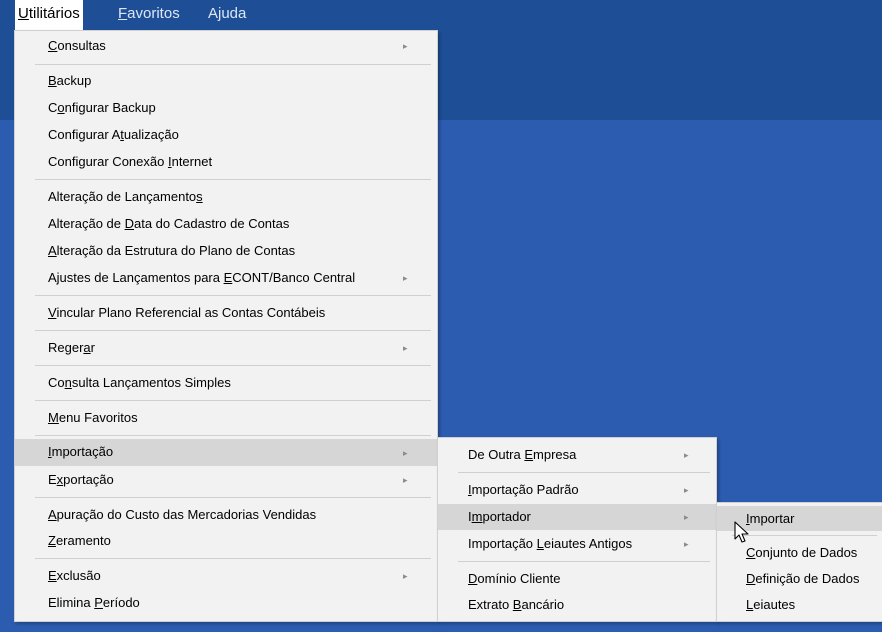 The height and width of the screenshot is (632, 882). Describe the element at coordinates (577, 579) in the screenshot. I see `submenu-item-dominio-cliente: Domínio Cliente` at that location.